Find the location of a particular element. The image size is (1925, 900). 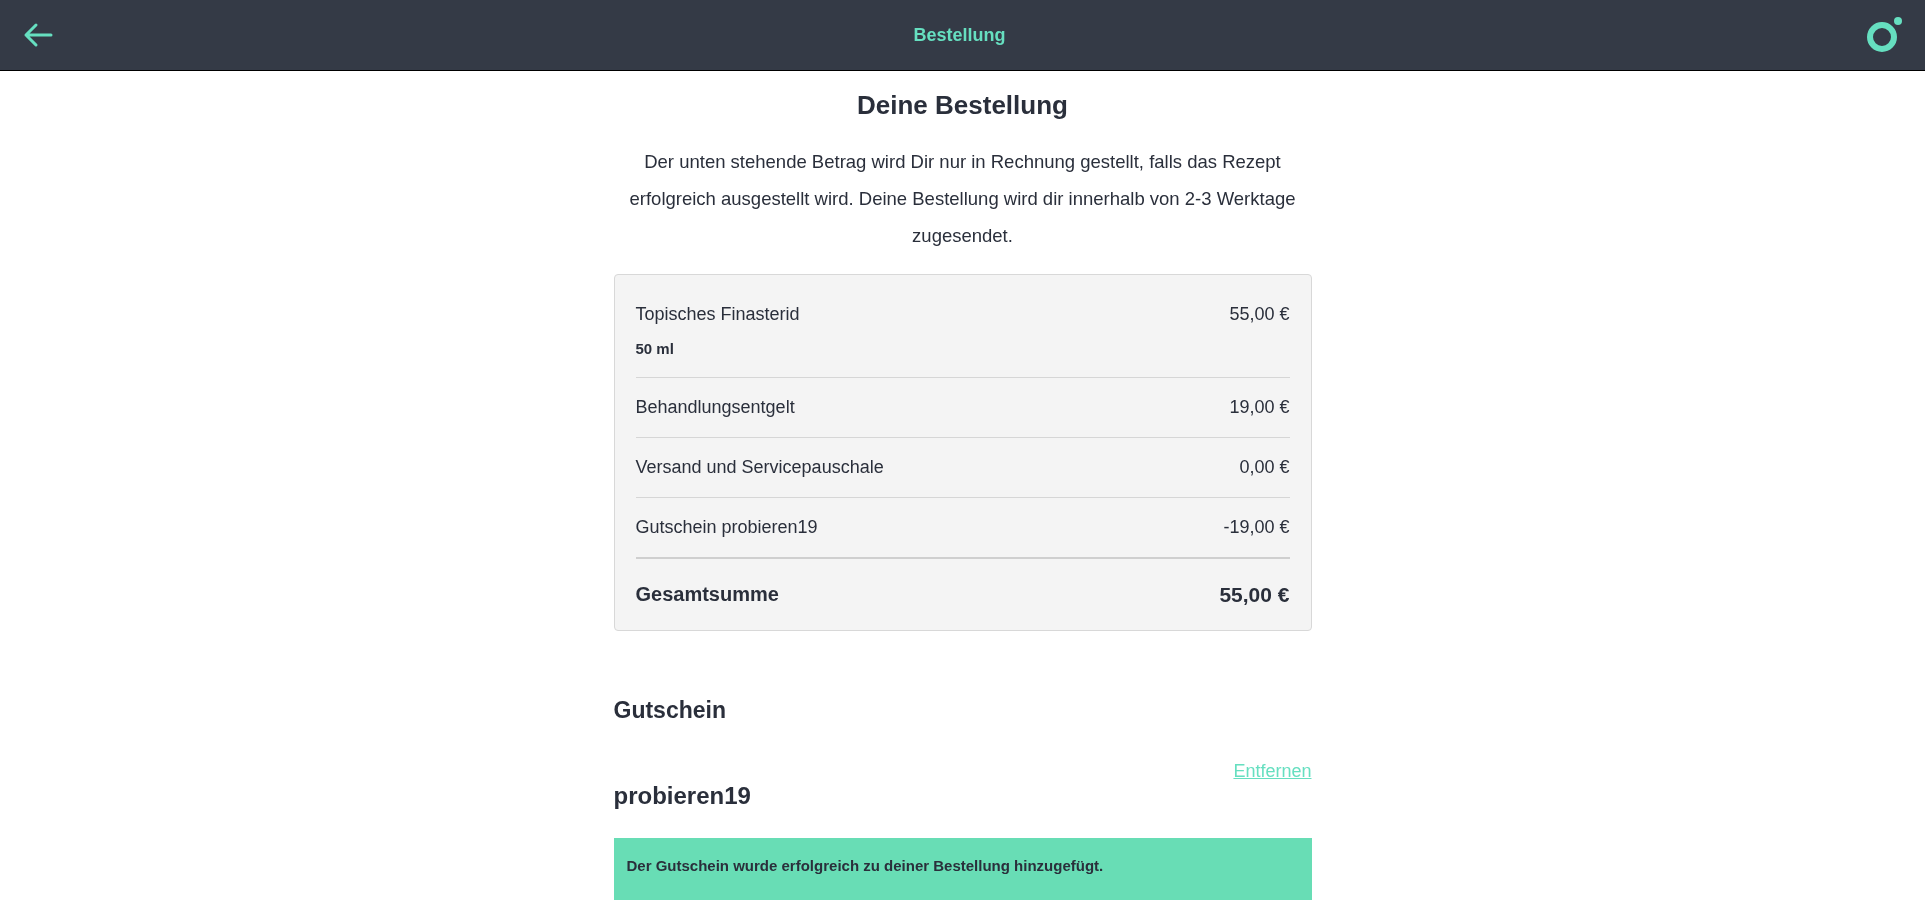

total-amount: 55,00 € is located at coordinates (1254, 594).